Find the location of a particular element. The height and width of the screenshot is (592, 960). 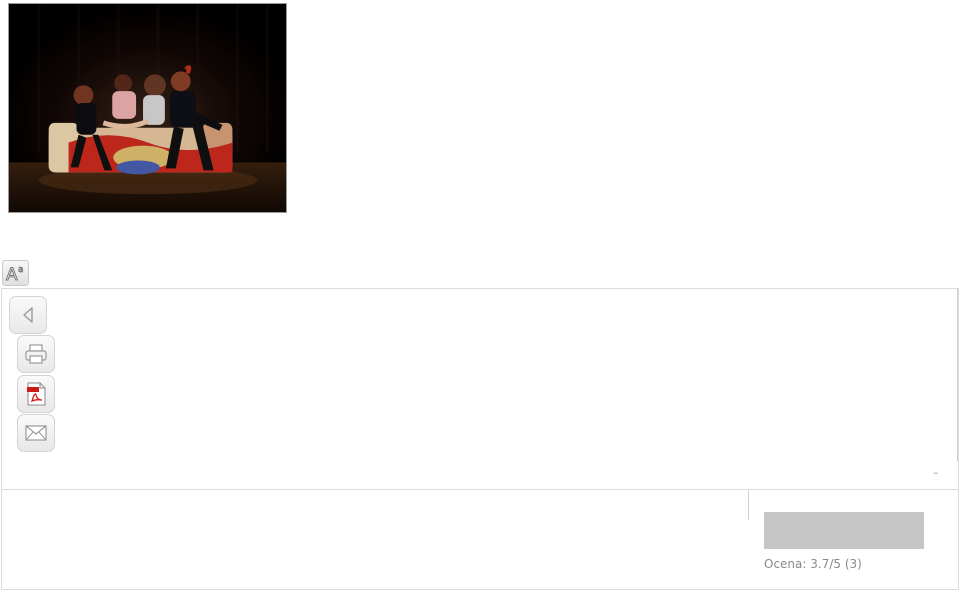

email-button is located at coordinates (36, 433).